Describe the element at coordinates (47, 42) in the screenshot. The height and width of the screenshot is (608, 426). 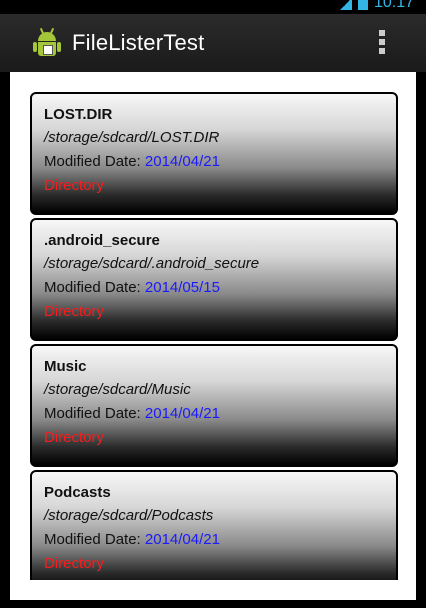
I see `android-icon` at that location.